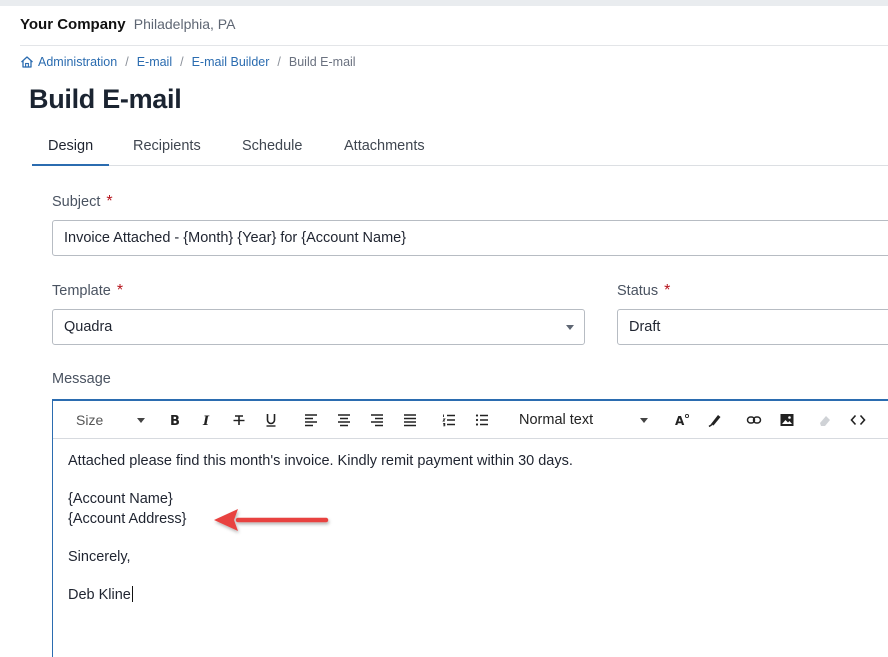  What do you see at coordinates (449, 420) in the screenshot?
I see `ordered-list-icon` at bounding box center [449, 420].